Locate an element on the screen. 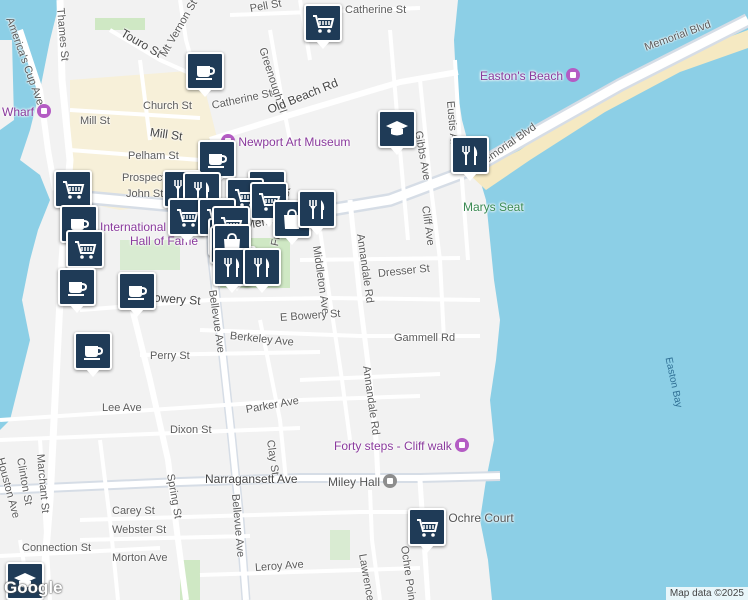 This screenshot has width=748, height=600. street-label-connection-st: Connection St is located at coordinates (57, 548).